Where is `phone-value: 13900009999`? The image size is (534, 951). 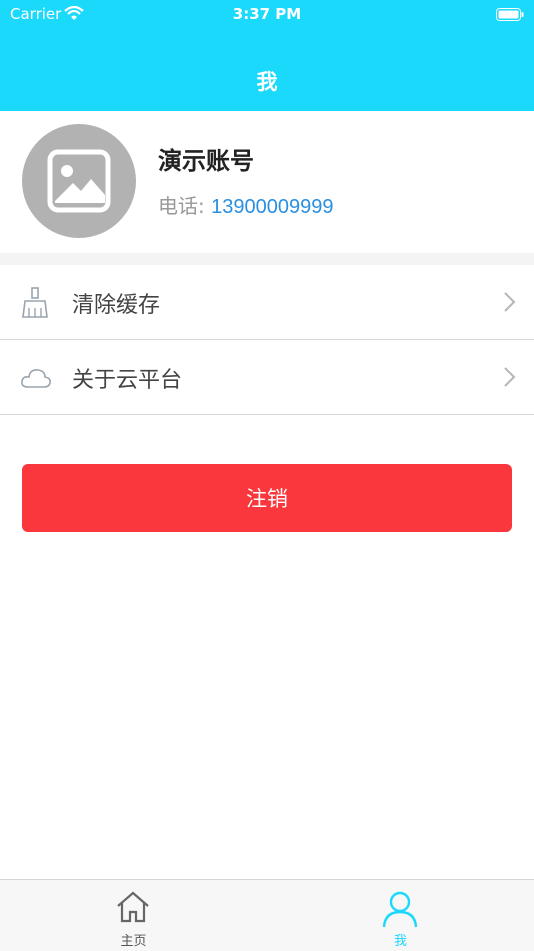 phone-value: 13900009999 is located at coordinates (272, 207).